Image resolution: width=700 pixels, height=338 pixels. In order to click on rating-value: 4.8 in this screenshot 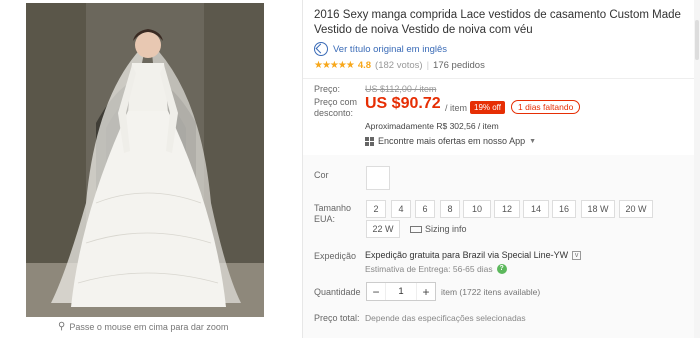, I will do `click(364, 65)`.